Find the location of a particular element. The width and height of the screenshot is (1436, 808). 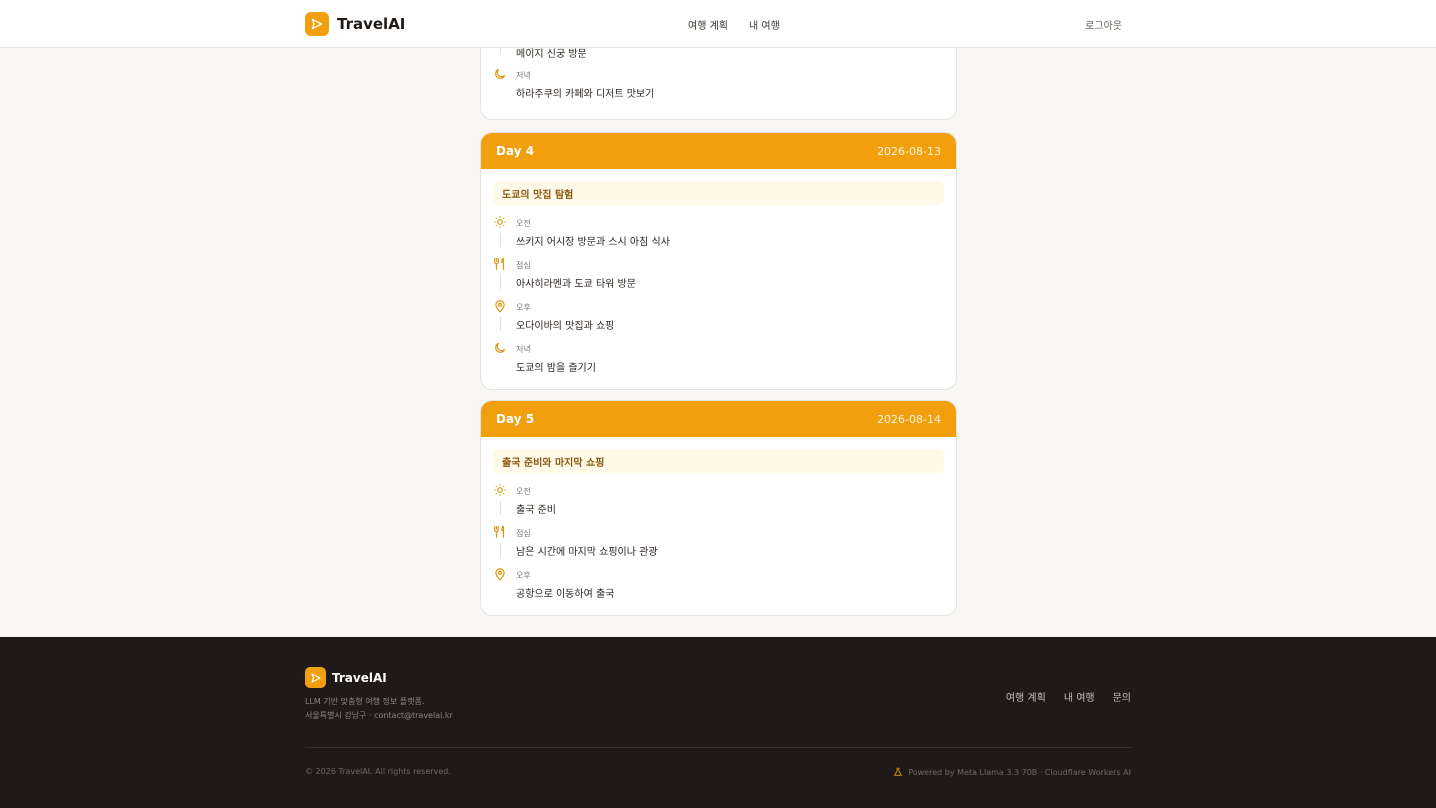

slot-desc: 남은 시간에 마지막 쇼핑이나 관광 is located at coordinates (587, 552).